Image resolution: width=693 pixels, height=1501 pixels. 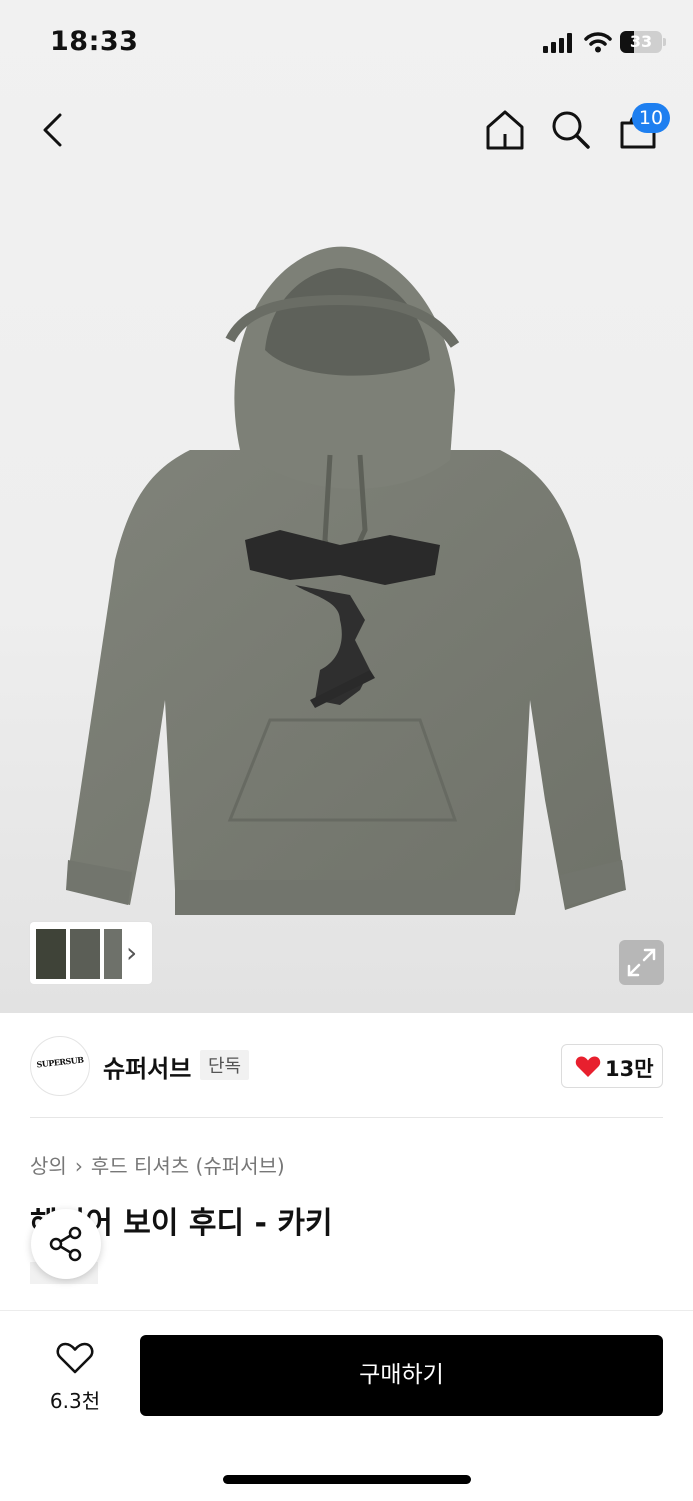 What do you see at coordinates (147, 1066) in the screenshot?
I see `brand-name: 슈퍼서브` at bounding box center [147, 1066].